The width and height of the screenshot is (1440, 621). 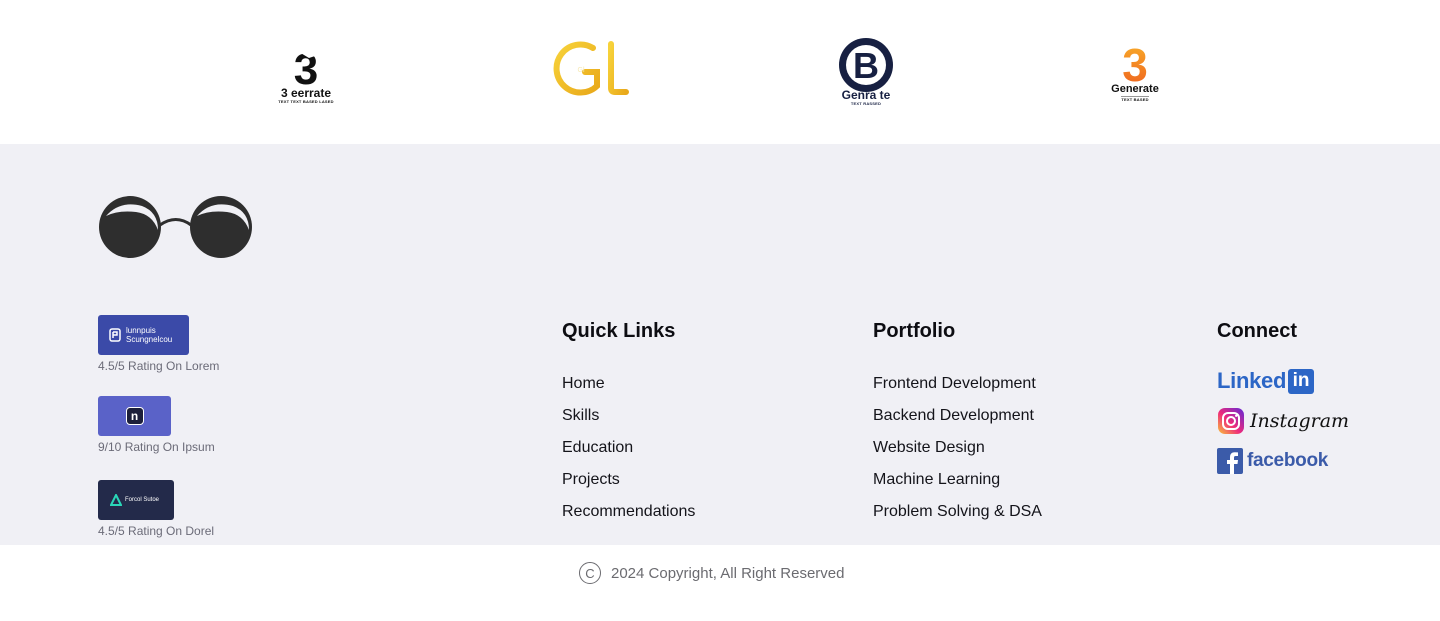 I want to click on badge-text-dorel: Forcol Sutoe, so click(x=142, y=500).